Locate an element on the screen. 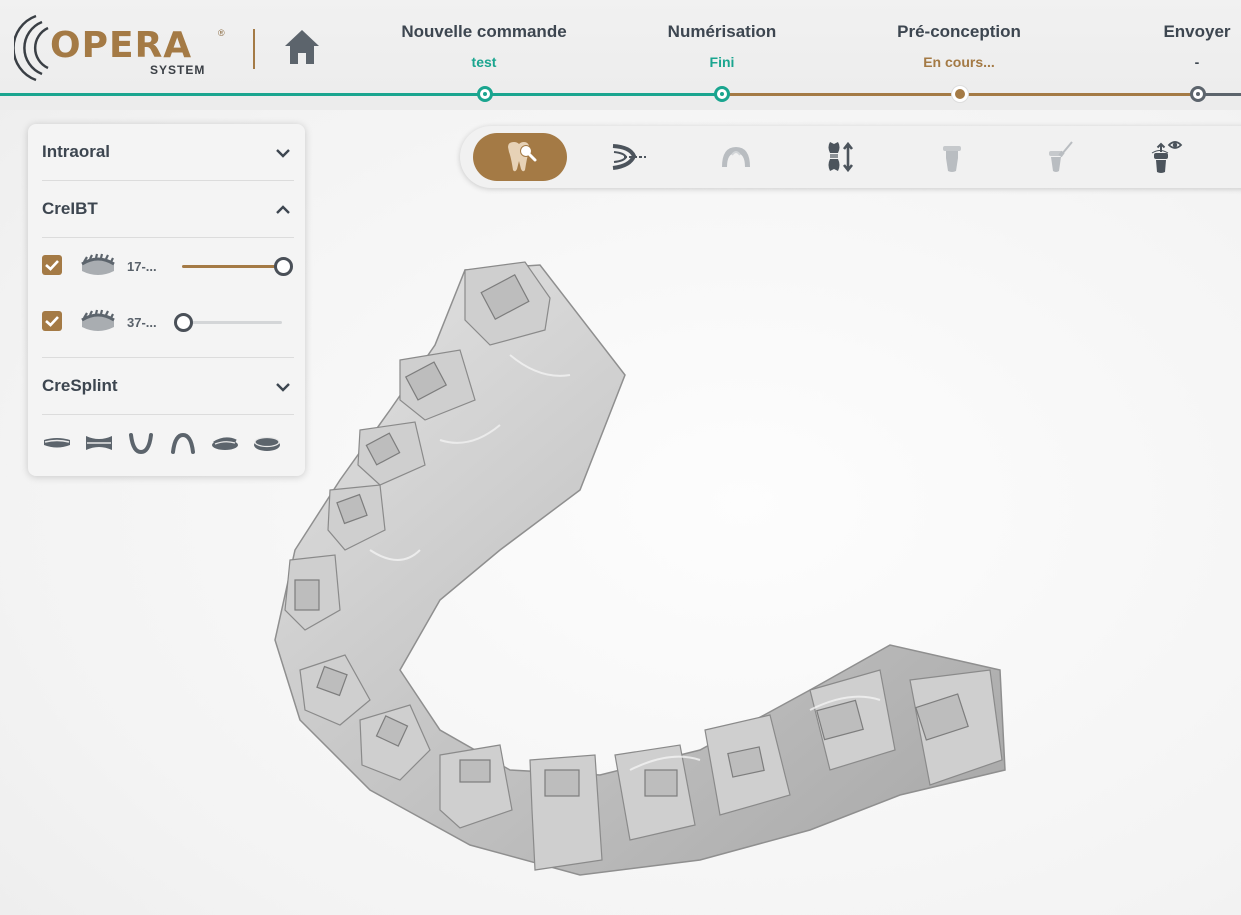 The width and height of the screenshot is (1241, 915). step-dot-nouvelle-commande: .d0::after{} is located at coordinates (485, 94).